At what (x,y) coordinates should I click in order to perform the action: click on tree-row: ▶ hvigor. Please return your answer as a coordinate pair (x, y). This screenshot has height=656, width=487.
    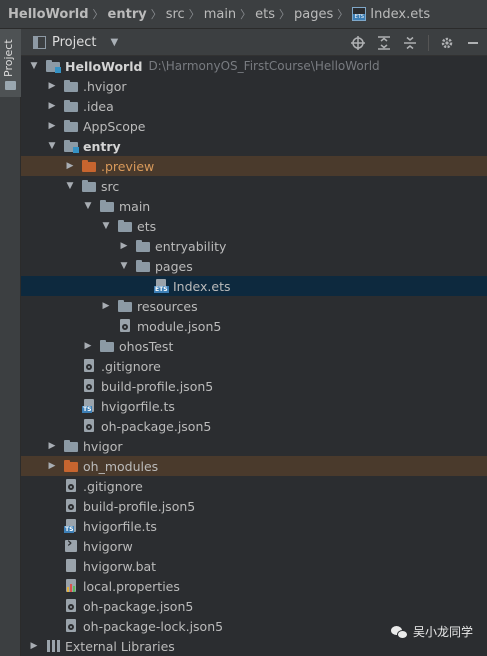
    Looking at the image, I should click on (254, 446).